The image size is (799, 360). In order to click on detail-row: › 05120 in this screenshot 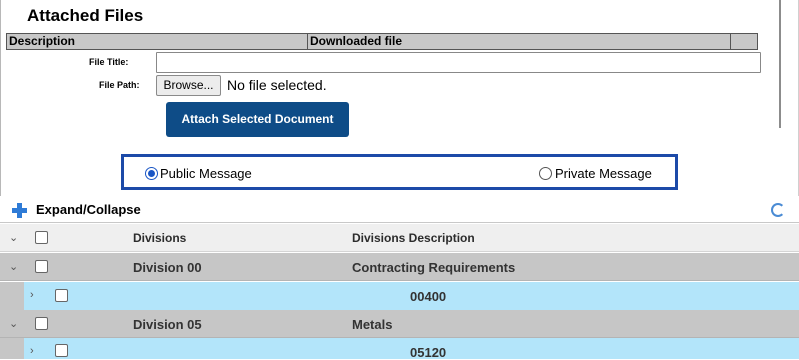, I will do `click(399, 349)`.